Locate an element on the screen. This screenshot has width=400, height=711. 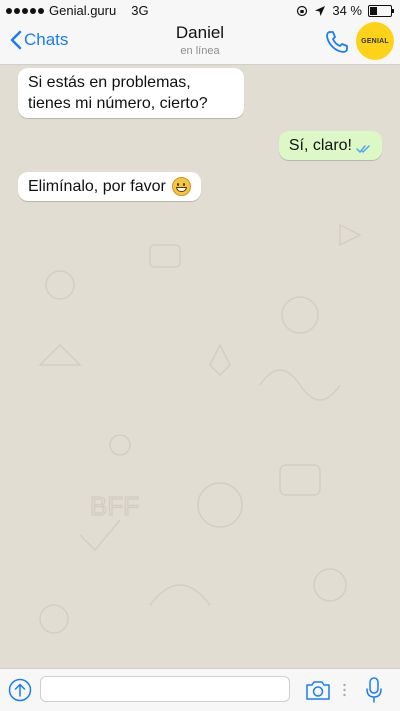
message-bubble-outgoing: Sí, claro! is located at coordinates (330, 145).